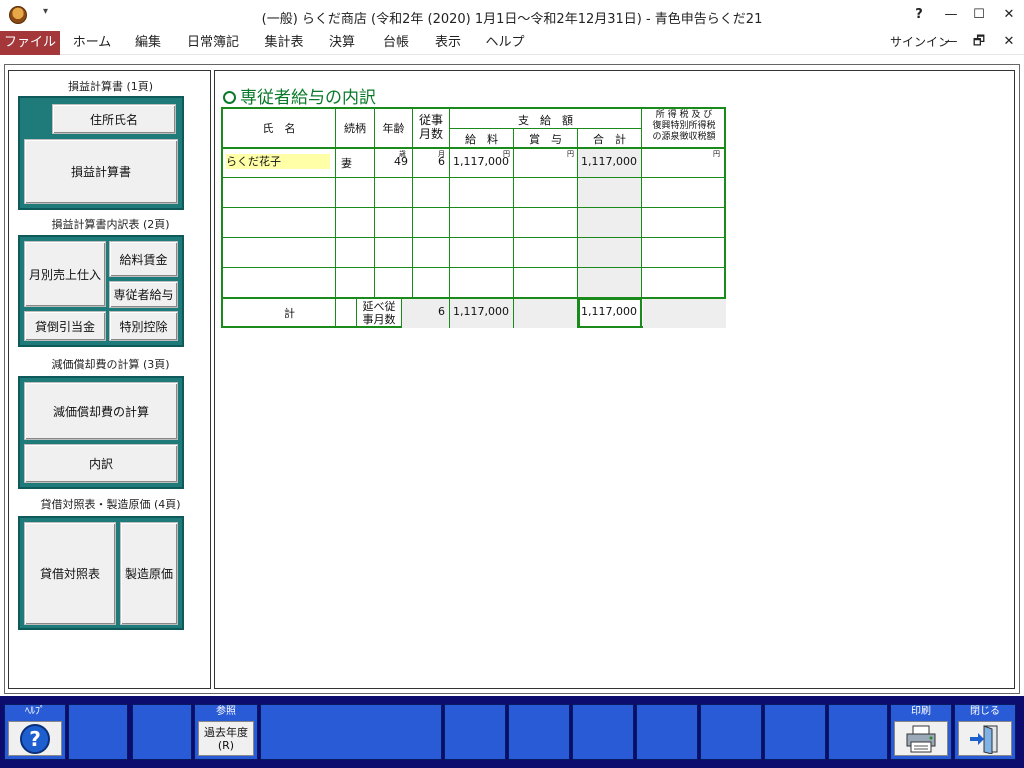  What do you see at coordinates (979, 42) in the screenshot?
I see `ribbon-restore-button: 🗗` at bounding box center [979, 42].